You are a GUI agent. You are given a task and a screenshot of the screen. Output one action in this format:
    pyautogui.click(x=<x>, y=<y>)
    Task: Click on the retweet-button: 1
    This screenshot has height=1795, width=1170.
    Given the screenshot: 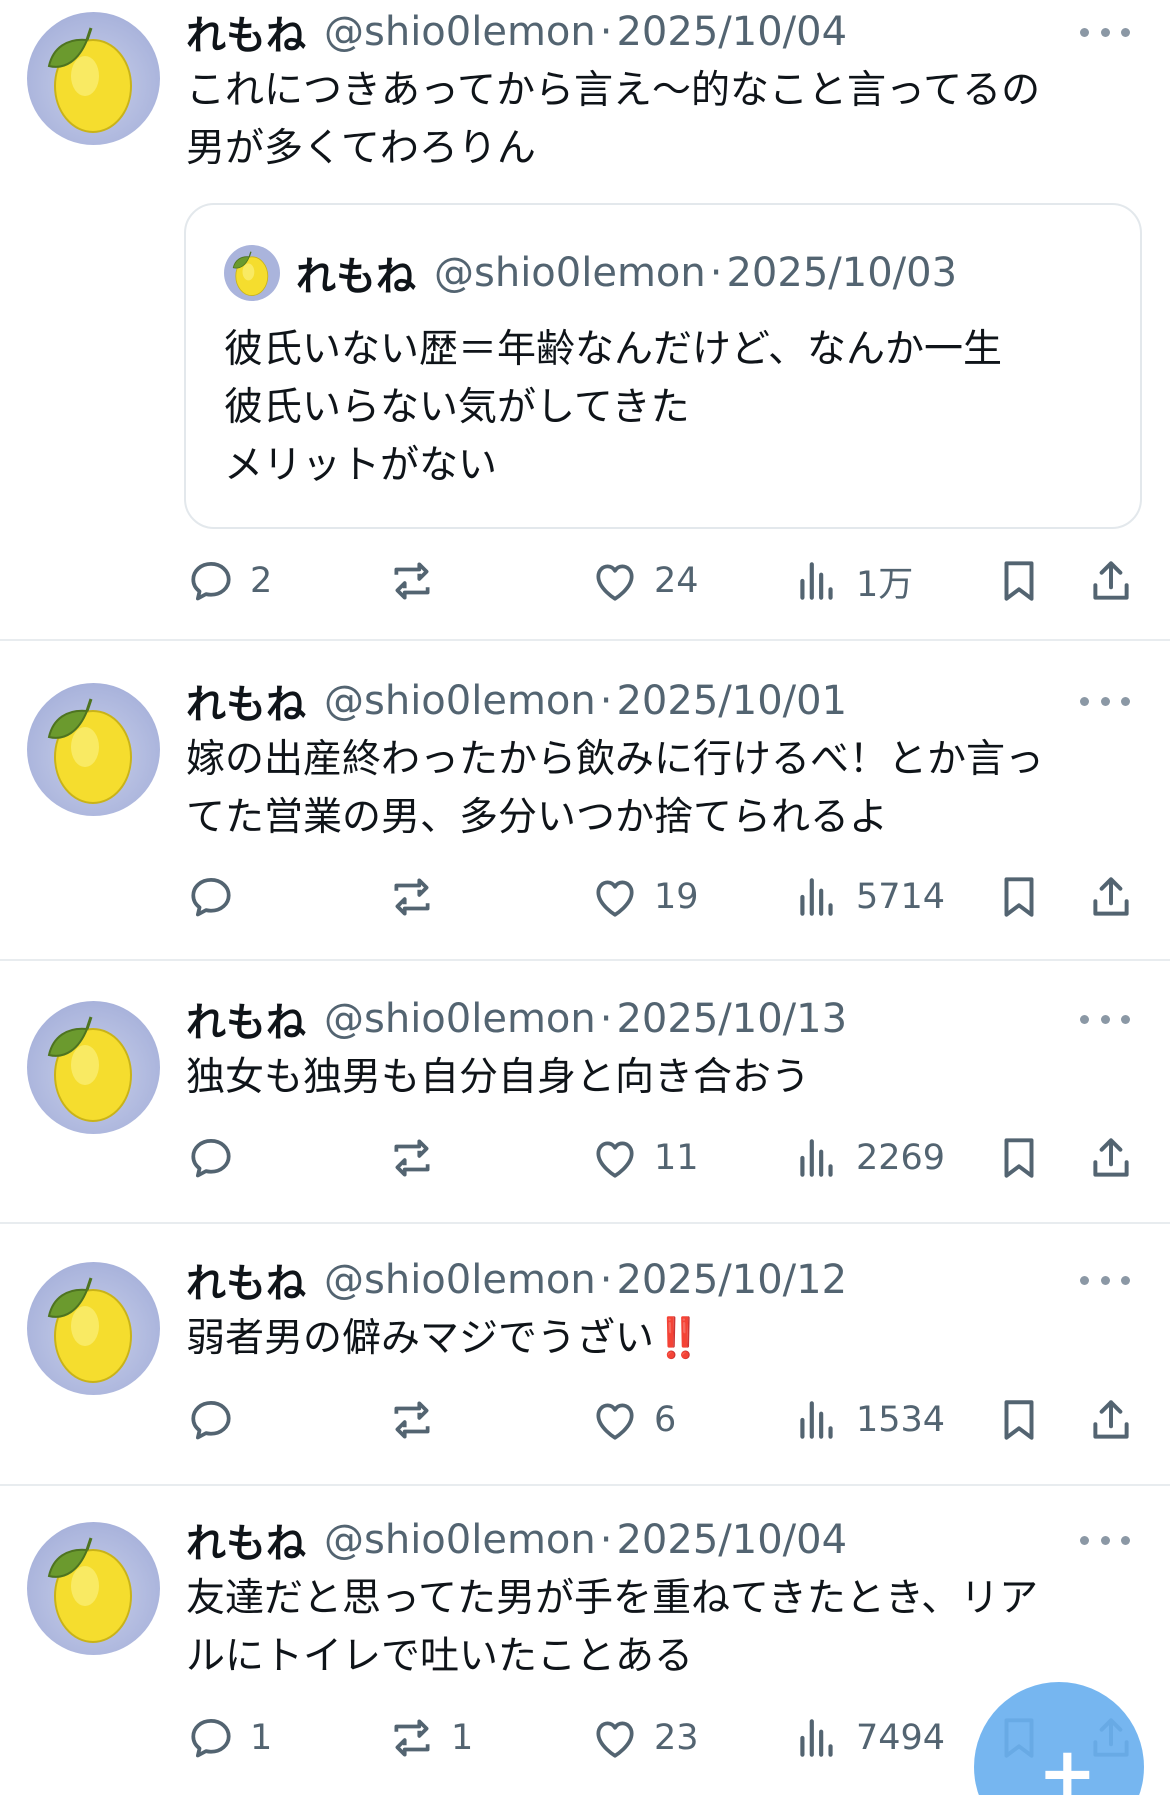 What is the action you would take?
    pyautogui.click(x=430, y=1738)
    